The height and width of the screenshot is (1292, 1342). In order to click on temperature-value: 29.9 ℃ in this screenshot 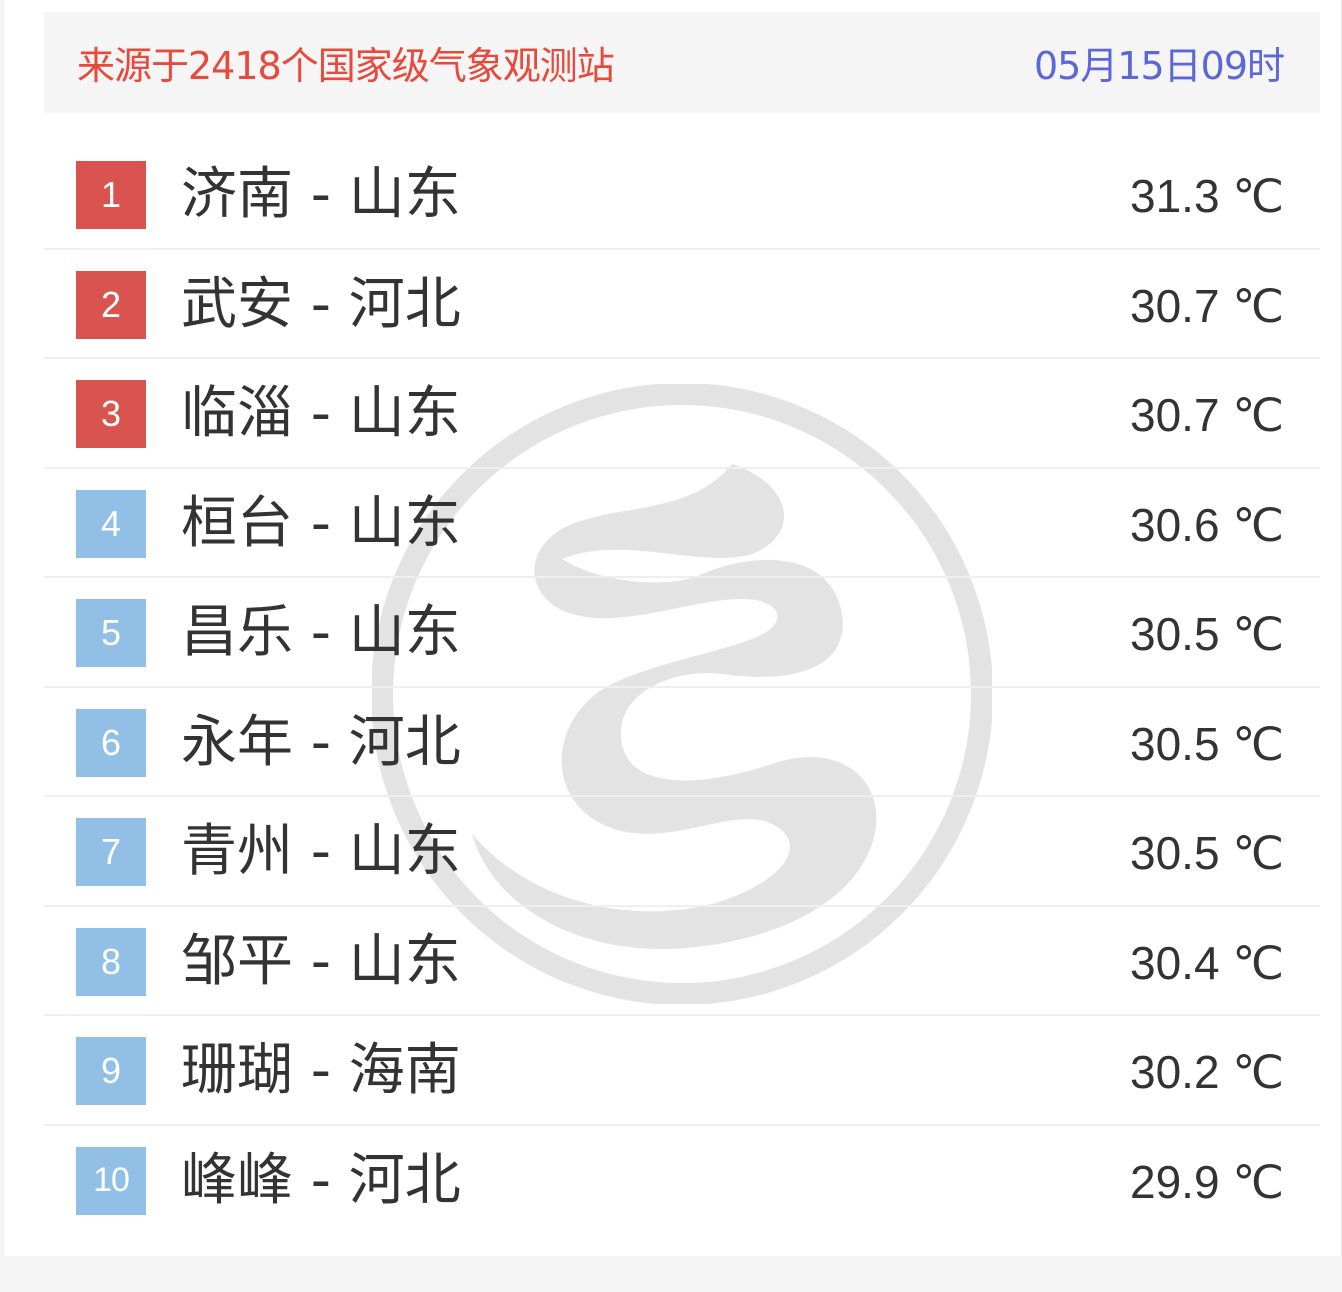, I will do `click(1207, 1181)`.